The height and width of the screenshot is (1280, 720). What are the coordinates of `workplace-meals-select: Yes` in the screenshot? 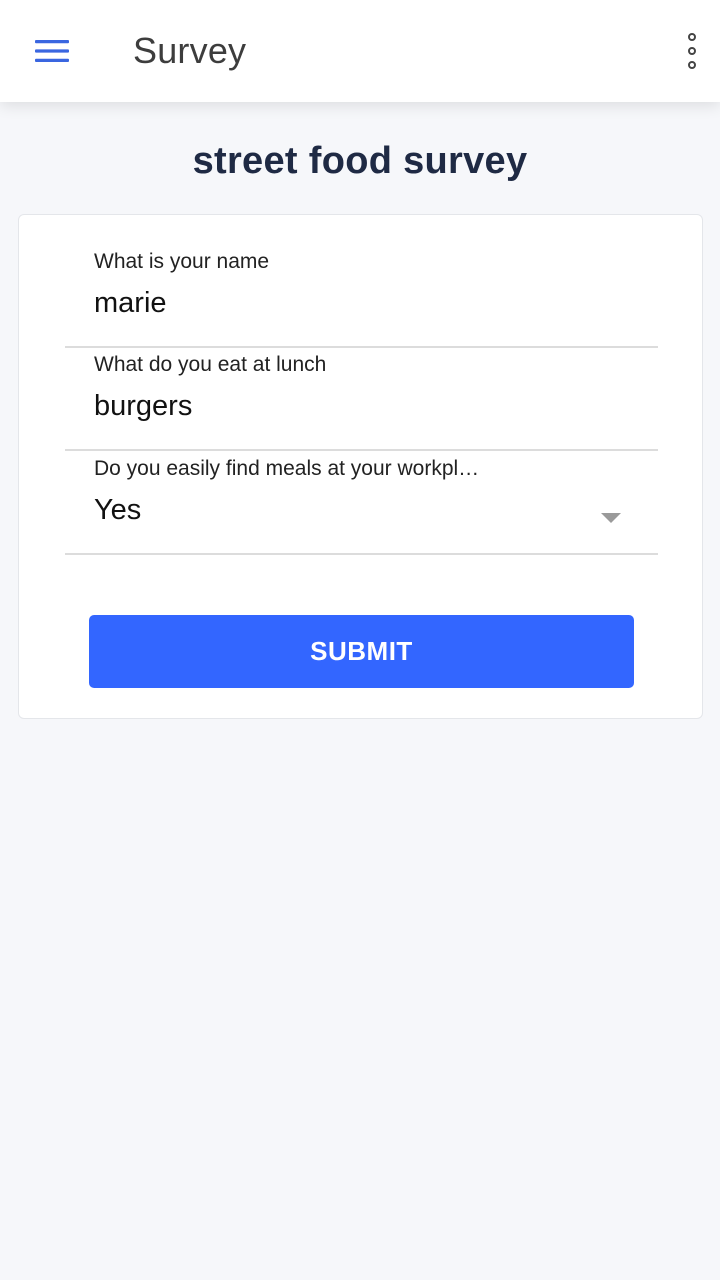 It's located at (354, 510).